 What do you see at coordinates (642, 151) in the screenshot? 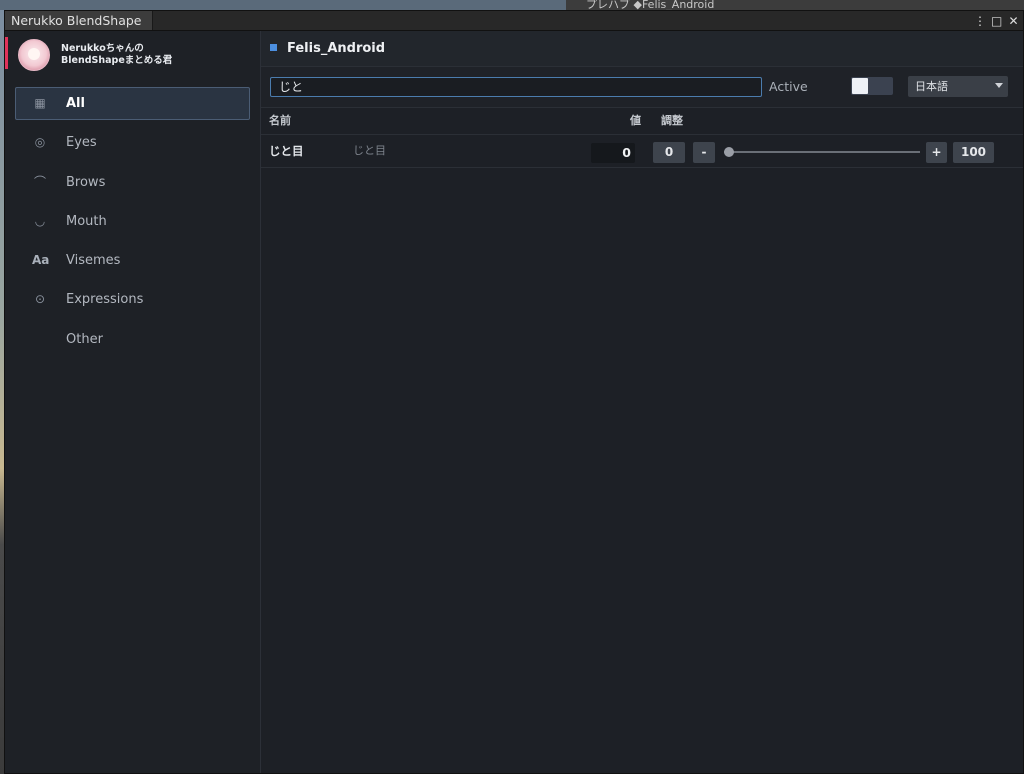
I see `table-row: じと目 じと目 0 0 - + 100` at bounding box center [642, 151].